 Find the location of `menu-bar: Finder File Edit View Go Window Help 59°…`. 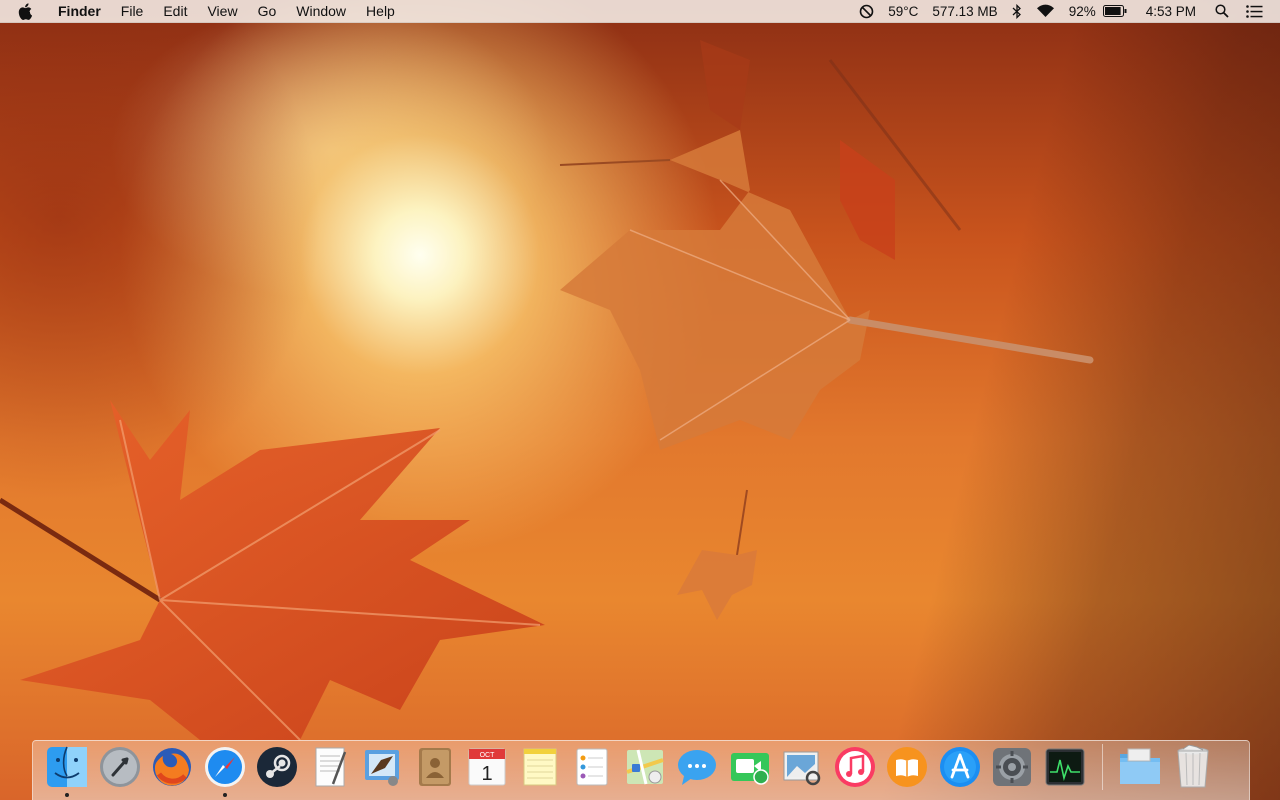

menu-bar: Finder File Edit View Go Window Help 59°… is located at coordinates (640, 11).